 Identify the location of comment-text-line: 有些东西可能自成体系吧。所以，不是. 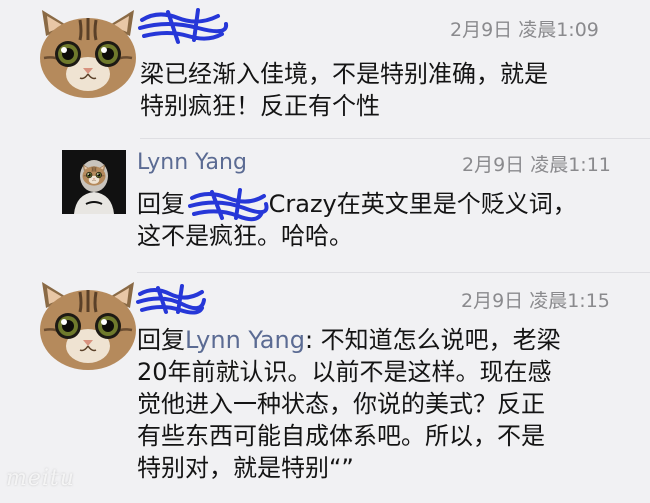
(341, 436).